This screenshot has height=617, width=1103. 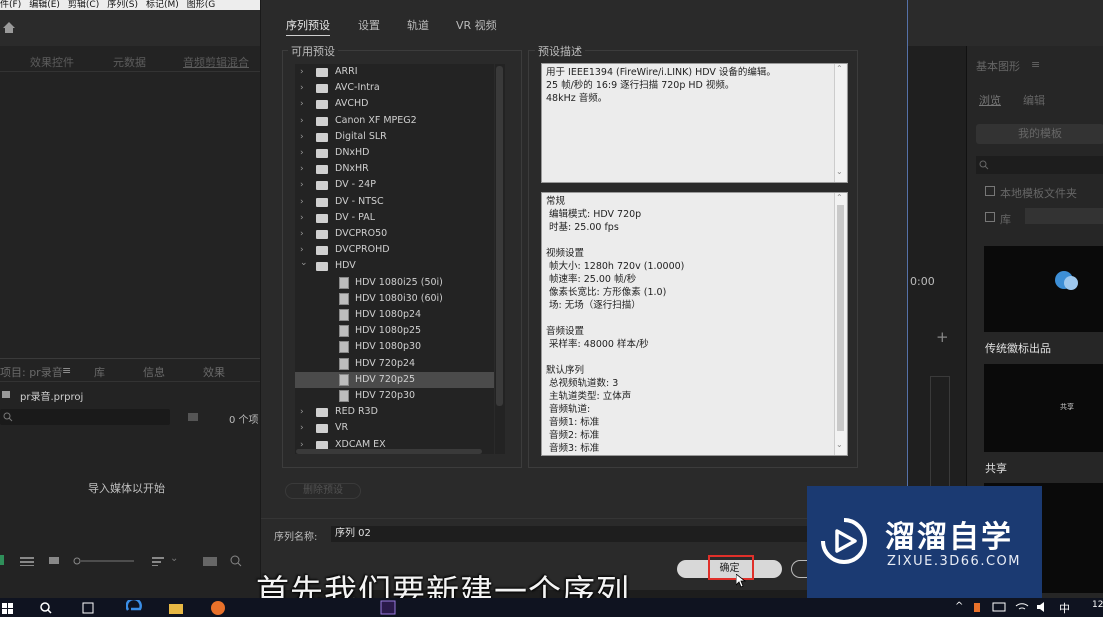 I want to click on task-view-icon, so click(x=88, y=608).